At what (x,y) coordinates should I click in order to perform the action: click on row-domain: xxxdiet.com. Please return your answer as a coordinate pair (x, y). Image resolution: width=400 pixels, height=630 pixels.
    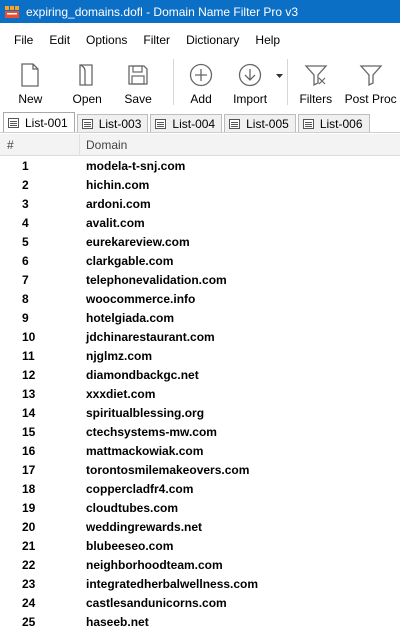
    Looking at the image, I should click on (121, 393).